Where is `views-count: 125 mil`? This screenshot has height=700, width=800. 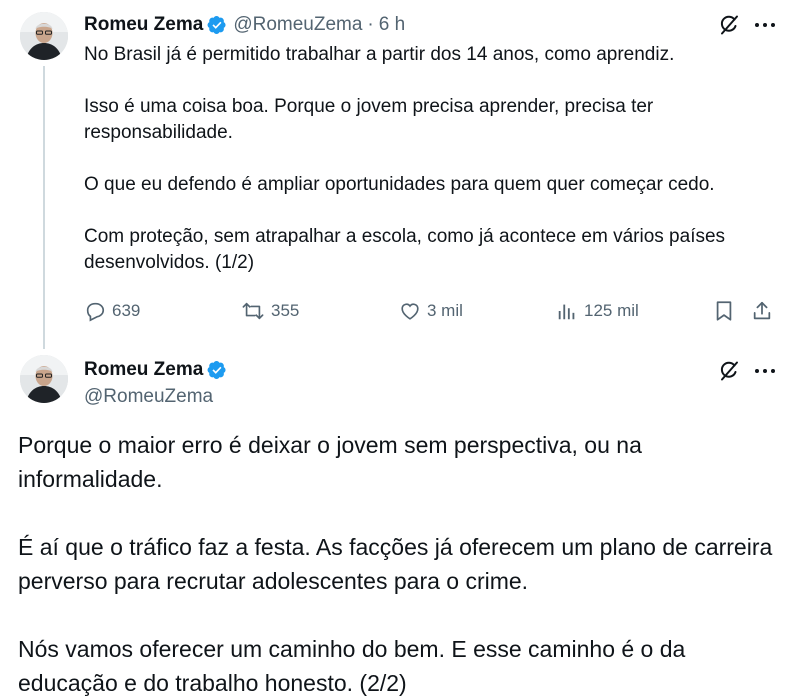
views-count: 125 mil is located at coordinates (611, 310).